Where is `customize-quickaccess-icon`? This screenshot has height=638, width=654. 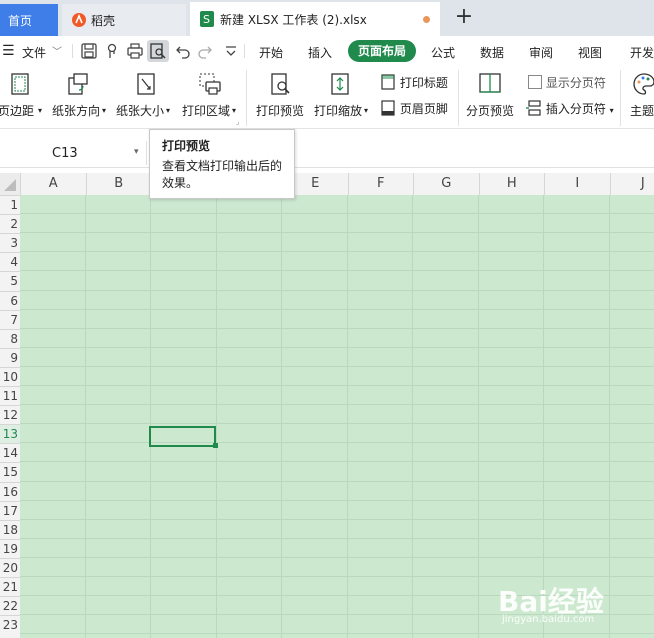 customize-quickaccess-icon is located at coordinates (231, 51).